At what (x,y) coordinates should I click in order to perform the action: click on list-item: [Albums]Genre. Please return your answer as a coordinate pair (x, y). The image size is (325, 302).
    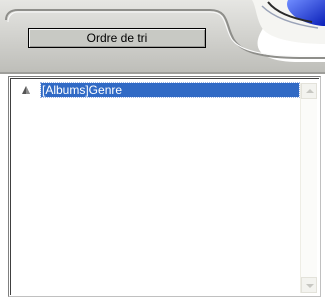
    Looking at the image, I should click on (160, 90).